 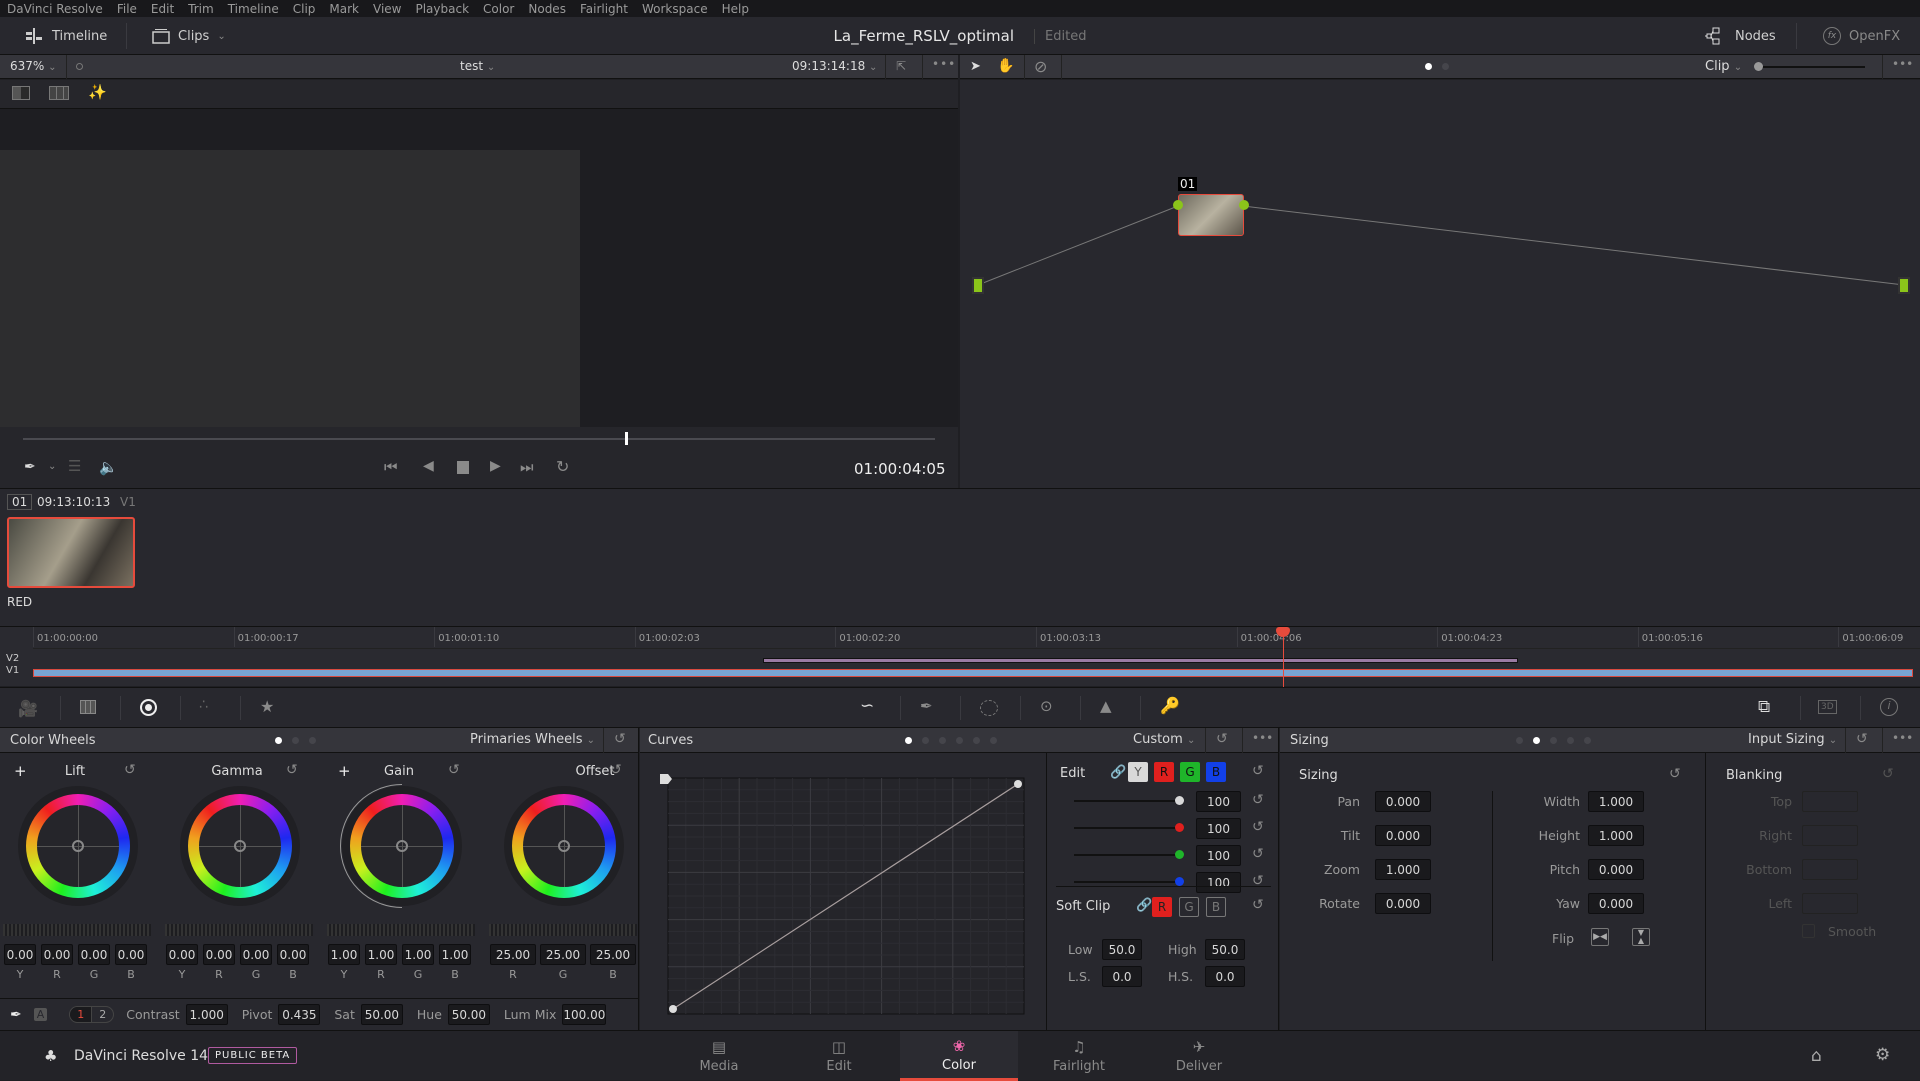 I want to click on intensity-field-g: 100, so click(x=1218, y=855).